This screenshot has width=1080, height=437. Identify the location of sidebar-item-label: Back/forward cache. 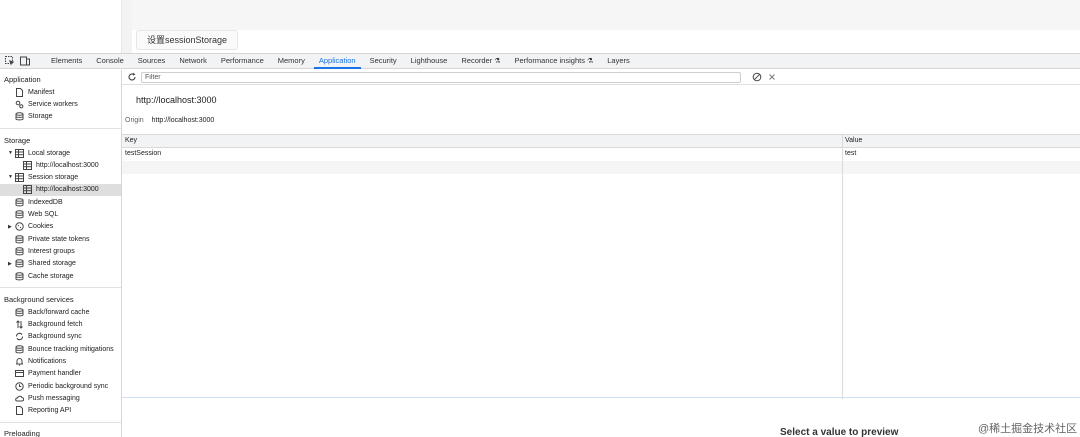
(59, 312).